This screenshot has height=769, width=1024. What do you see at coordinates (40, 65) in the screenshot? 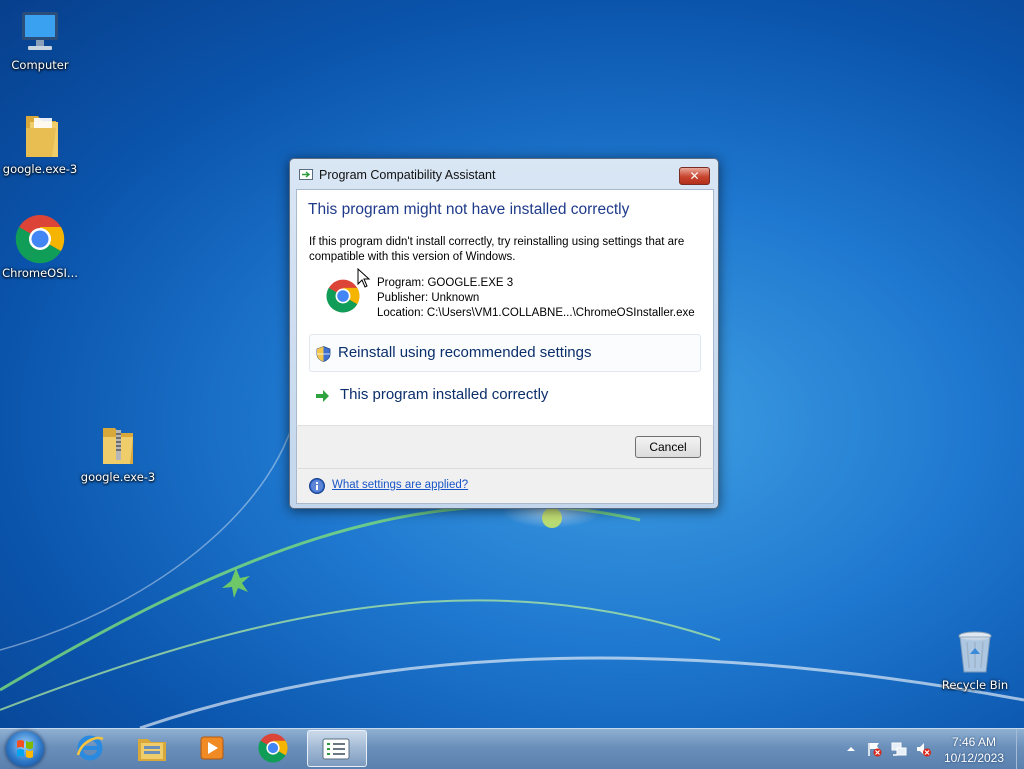
I see `desktop-icon-label: Computer` at bounding box center [40, 65].